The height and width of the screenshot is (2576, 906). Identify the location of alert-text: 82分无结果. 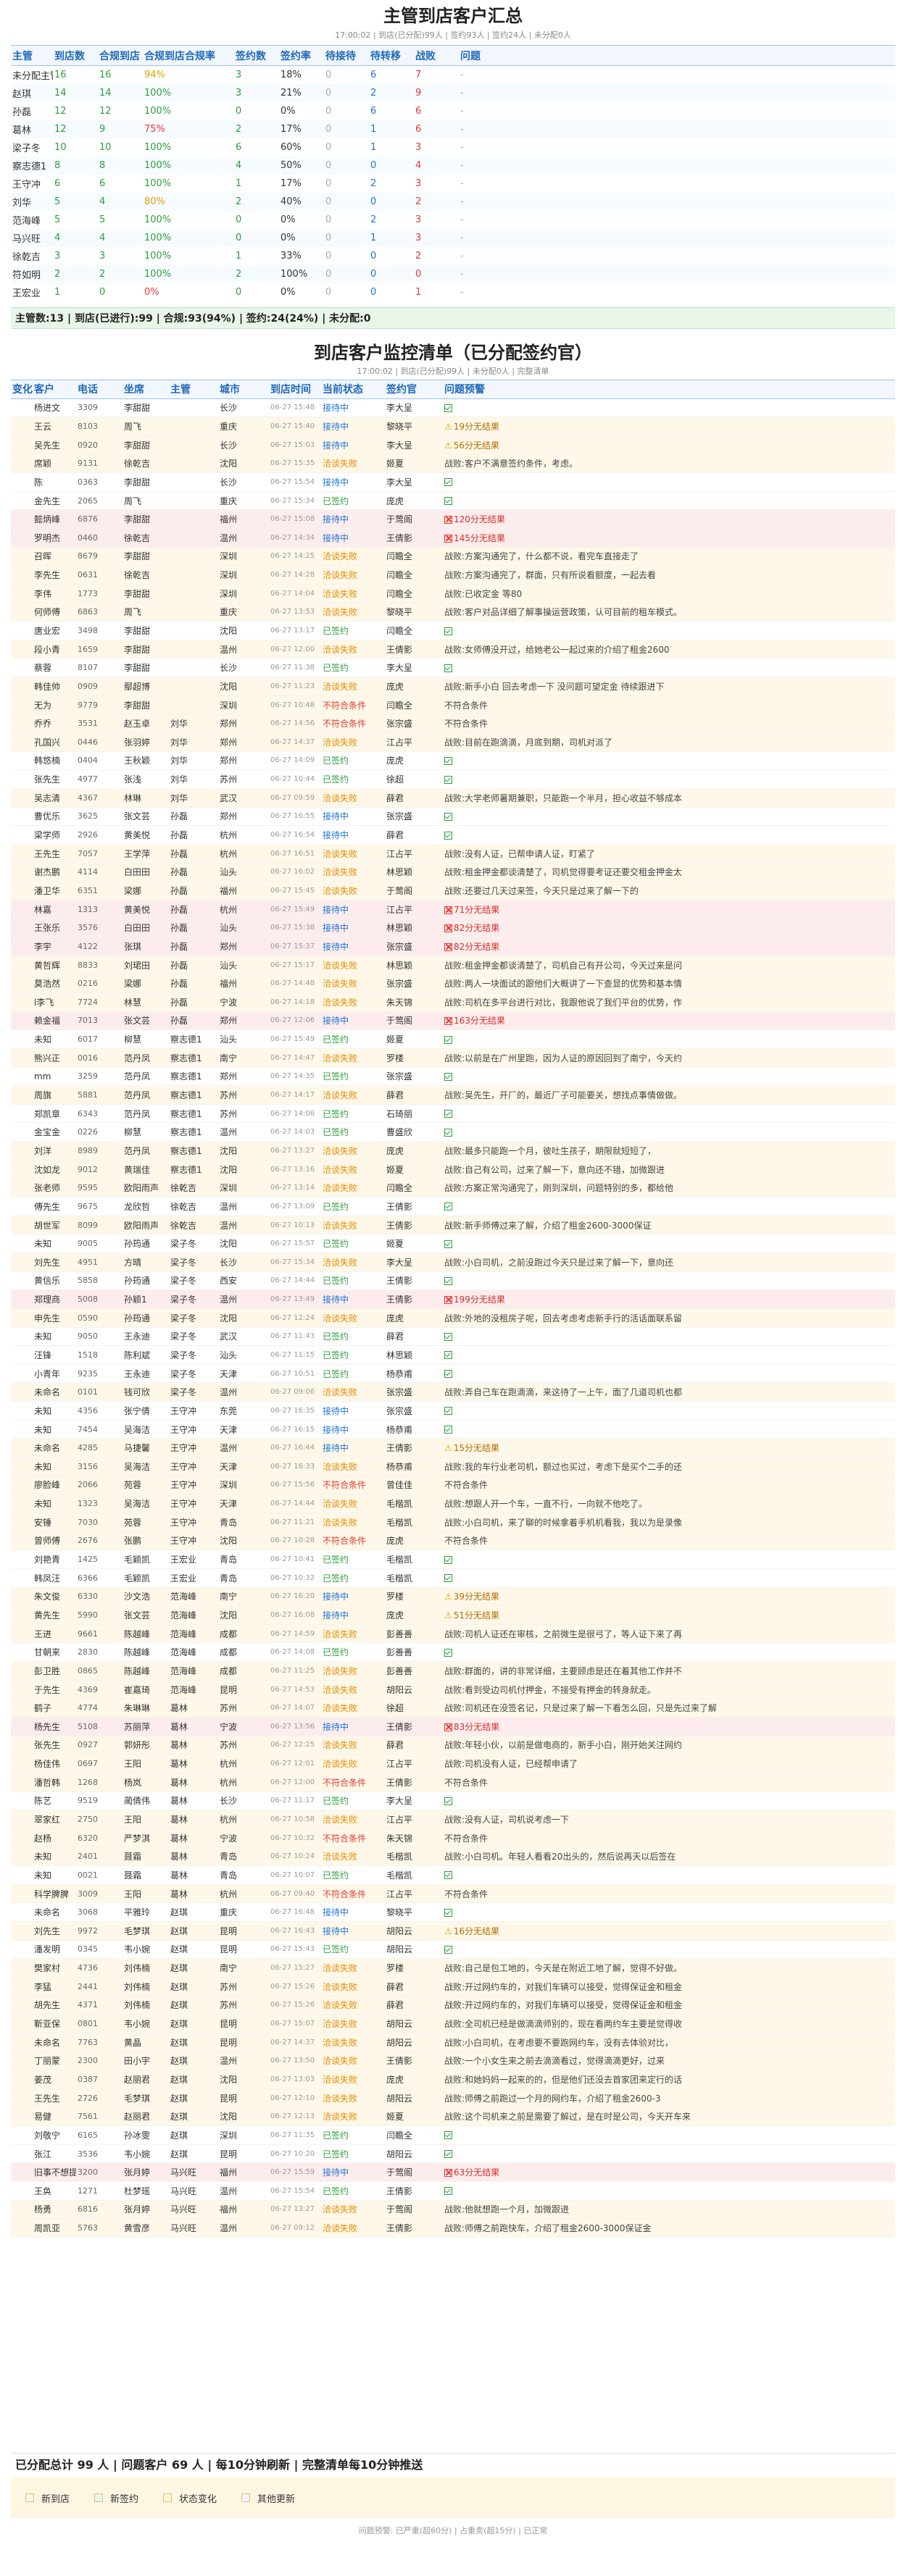
(477, 946).